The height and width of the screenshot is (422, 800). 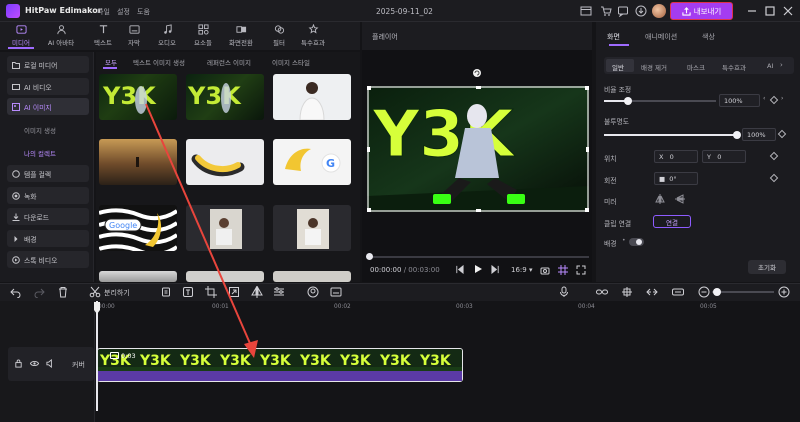 I want to click on sidebar-item-record: 녹화, so click(x=48, y=195).